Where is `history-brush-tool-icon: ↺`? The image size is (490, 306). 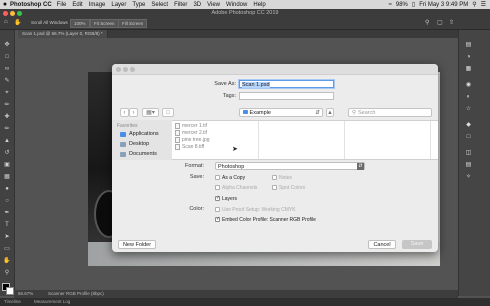
history-brush-tool-icon: ↺ is located at coordinates (7, 153).